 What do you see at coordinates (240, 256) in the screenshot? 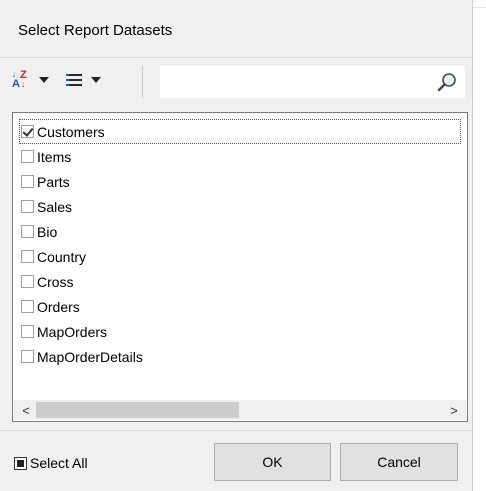
I see `dataset-item: Country` at bounding box center [240, 256].